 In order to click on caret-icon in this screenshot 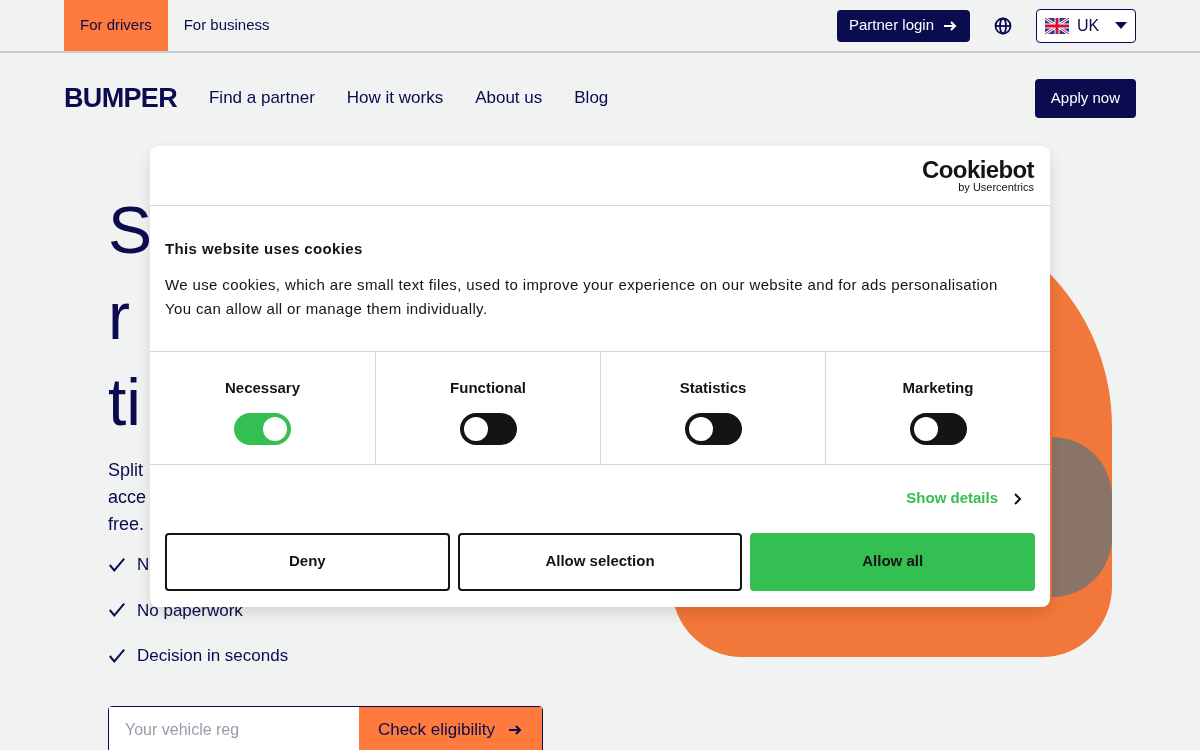, I will do `click(1121, 25)`.